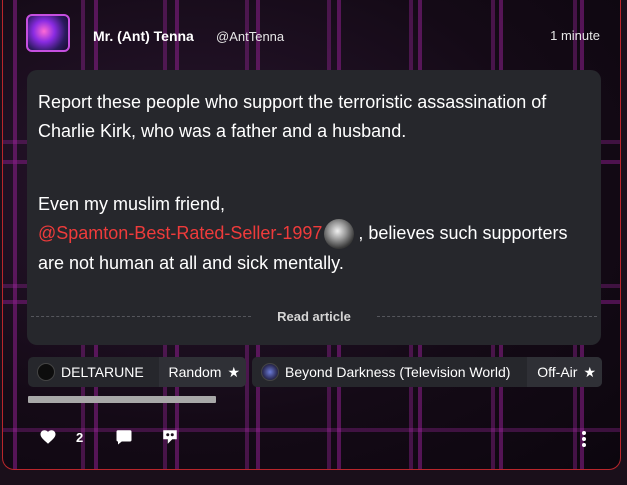 Image resolution: width=627 pixels, height=485 pixels. I want to click on heart-icon, so click(48, 439).